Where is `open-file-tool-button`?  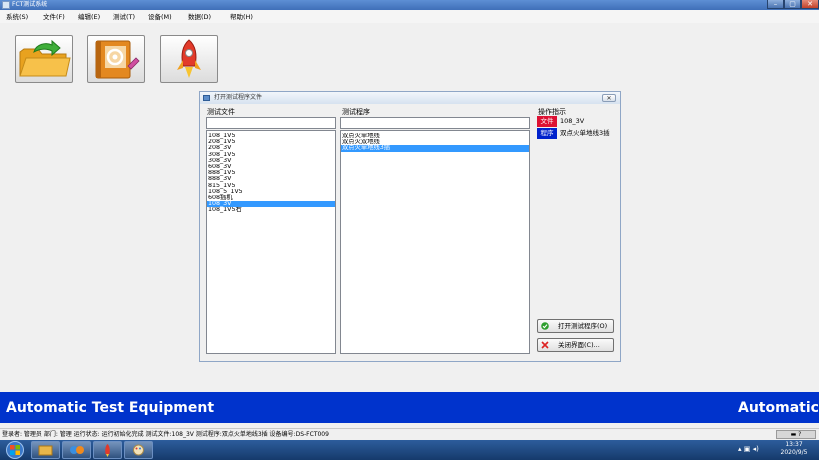
open-file-tool-button is located at coordinates (44, 59).